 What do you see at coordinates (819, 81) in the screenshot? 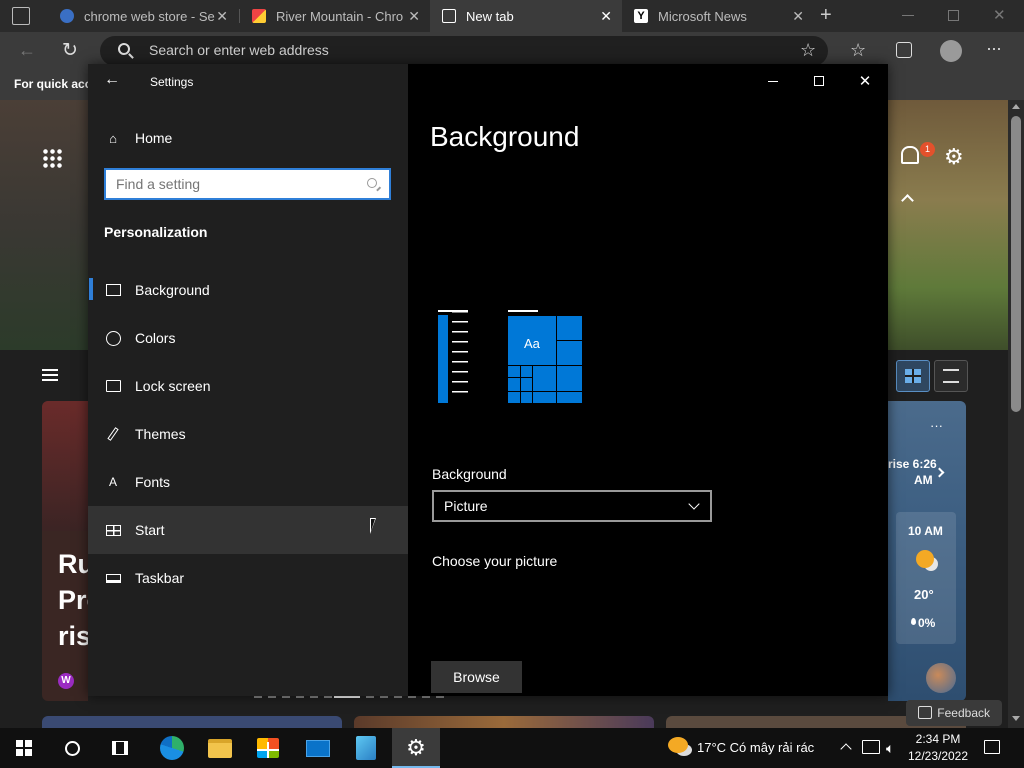
I see `maximize-button` at bounding box center [819, 81].